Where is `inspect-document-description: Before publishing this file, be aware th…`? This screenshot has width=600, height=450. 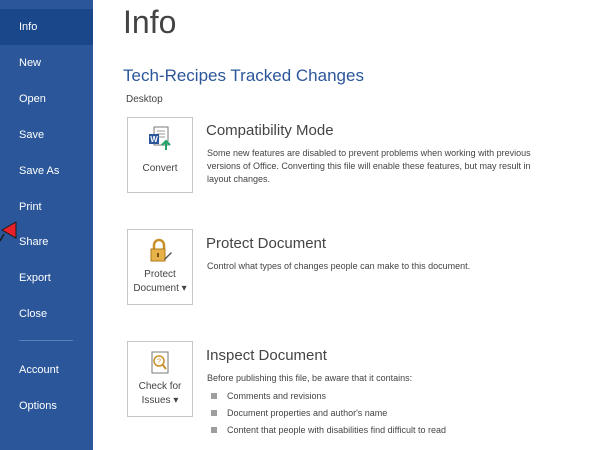
inspect-document-description: Before publishing this file, be aware th… is located at coordinates (310, 378).